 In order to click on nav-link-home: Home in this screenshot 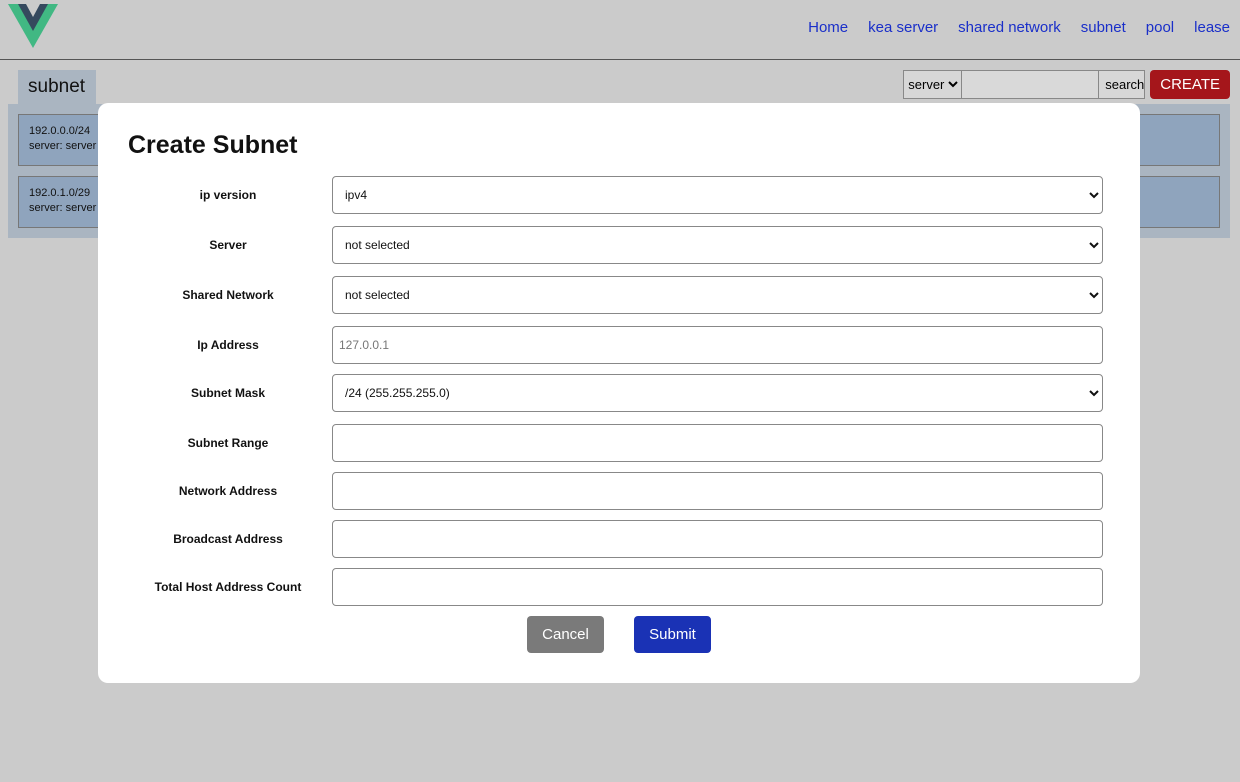, I will do `click(828, 27)`.